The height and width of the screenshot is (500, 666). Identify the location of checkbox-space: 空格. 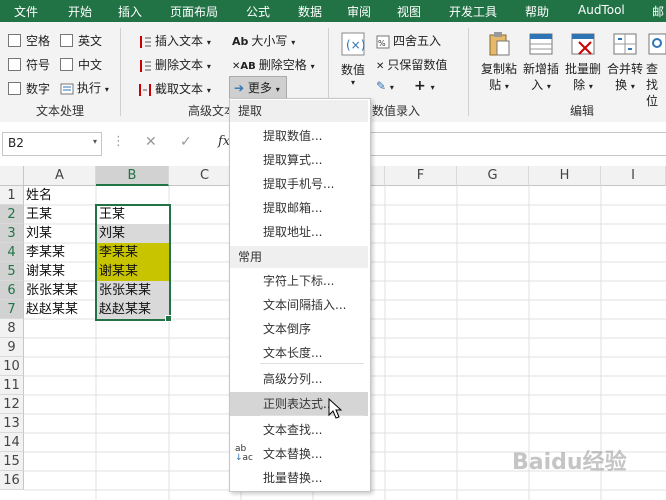
(29, 40).